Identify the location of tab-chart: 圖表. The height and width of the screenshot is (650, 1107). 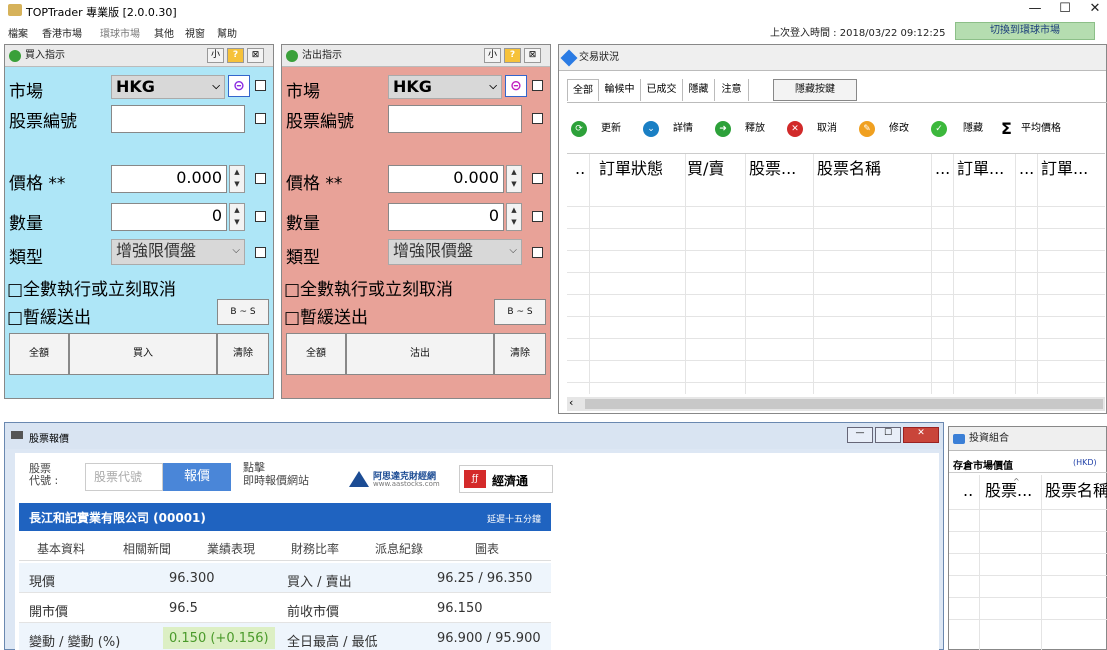
(487, 548).